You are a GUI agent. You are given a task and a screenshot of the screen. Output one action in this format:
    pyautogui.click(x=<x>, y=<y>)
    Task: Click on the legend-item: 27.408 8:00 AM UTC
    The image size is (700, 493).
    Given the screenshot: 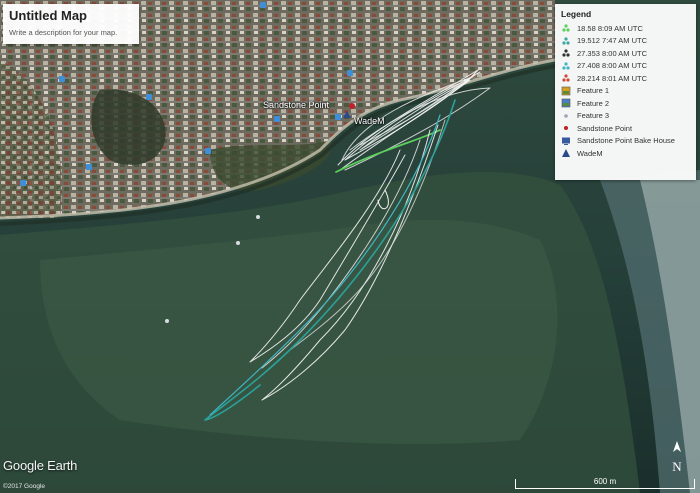 What is the action you would take?
    pyautogui.click(x=625, y=66)
    